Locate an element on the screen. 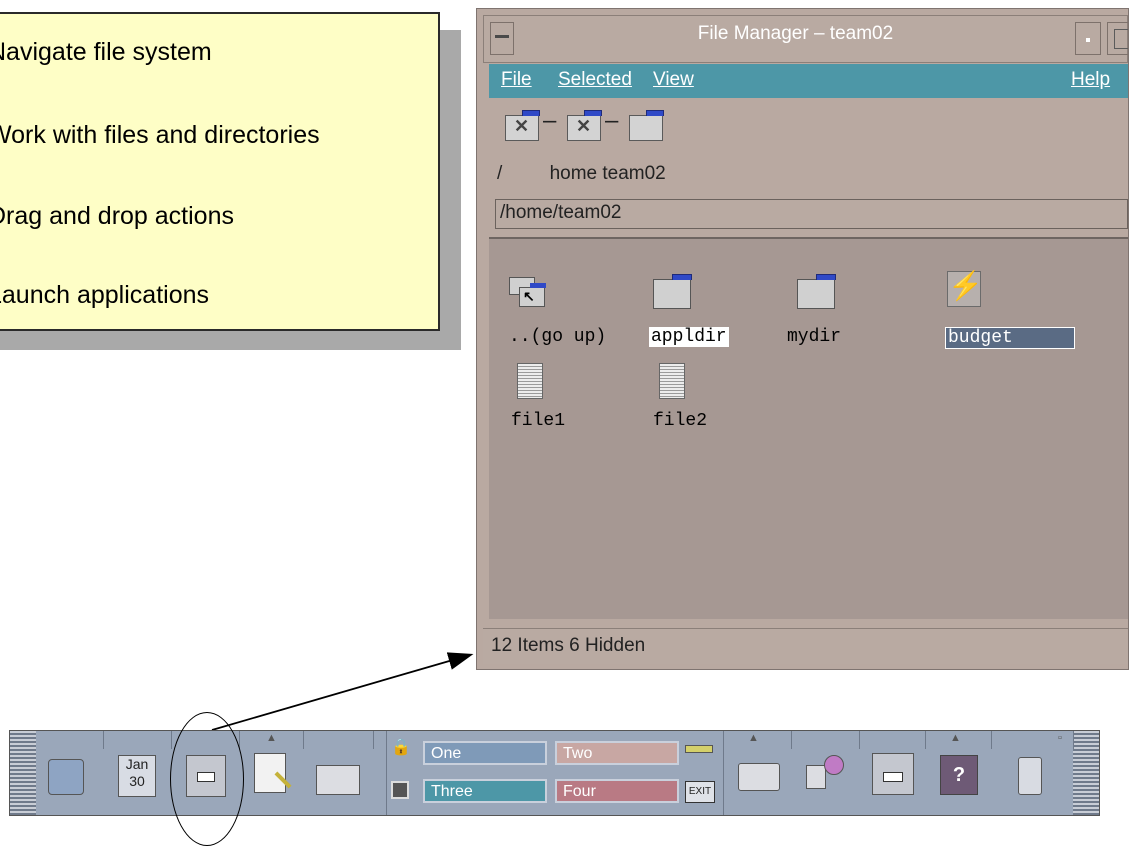 The height and width of the screenshot is (846, 1129). path-label-team: team02 is located at coordinates (634, 173).